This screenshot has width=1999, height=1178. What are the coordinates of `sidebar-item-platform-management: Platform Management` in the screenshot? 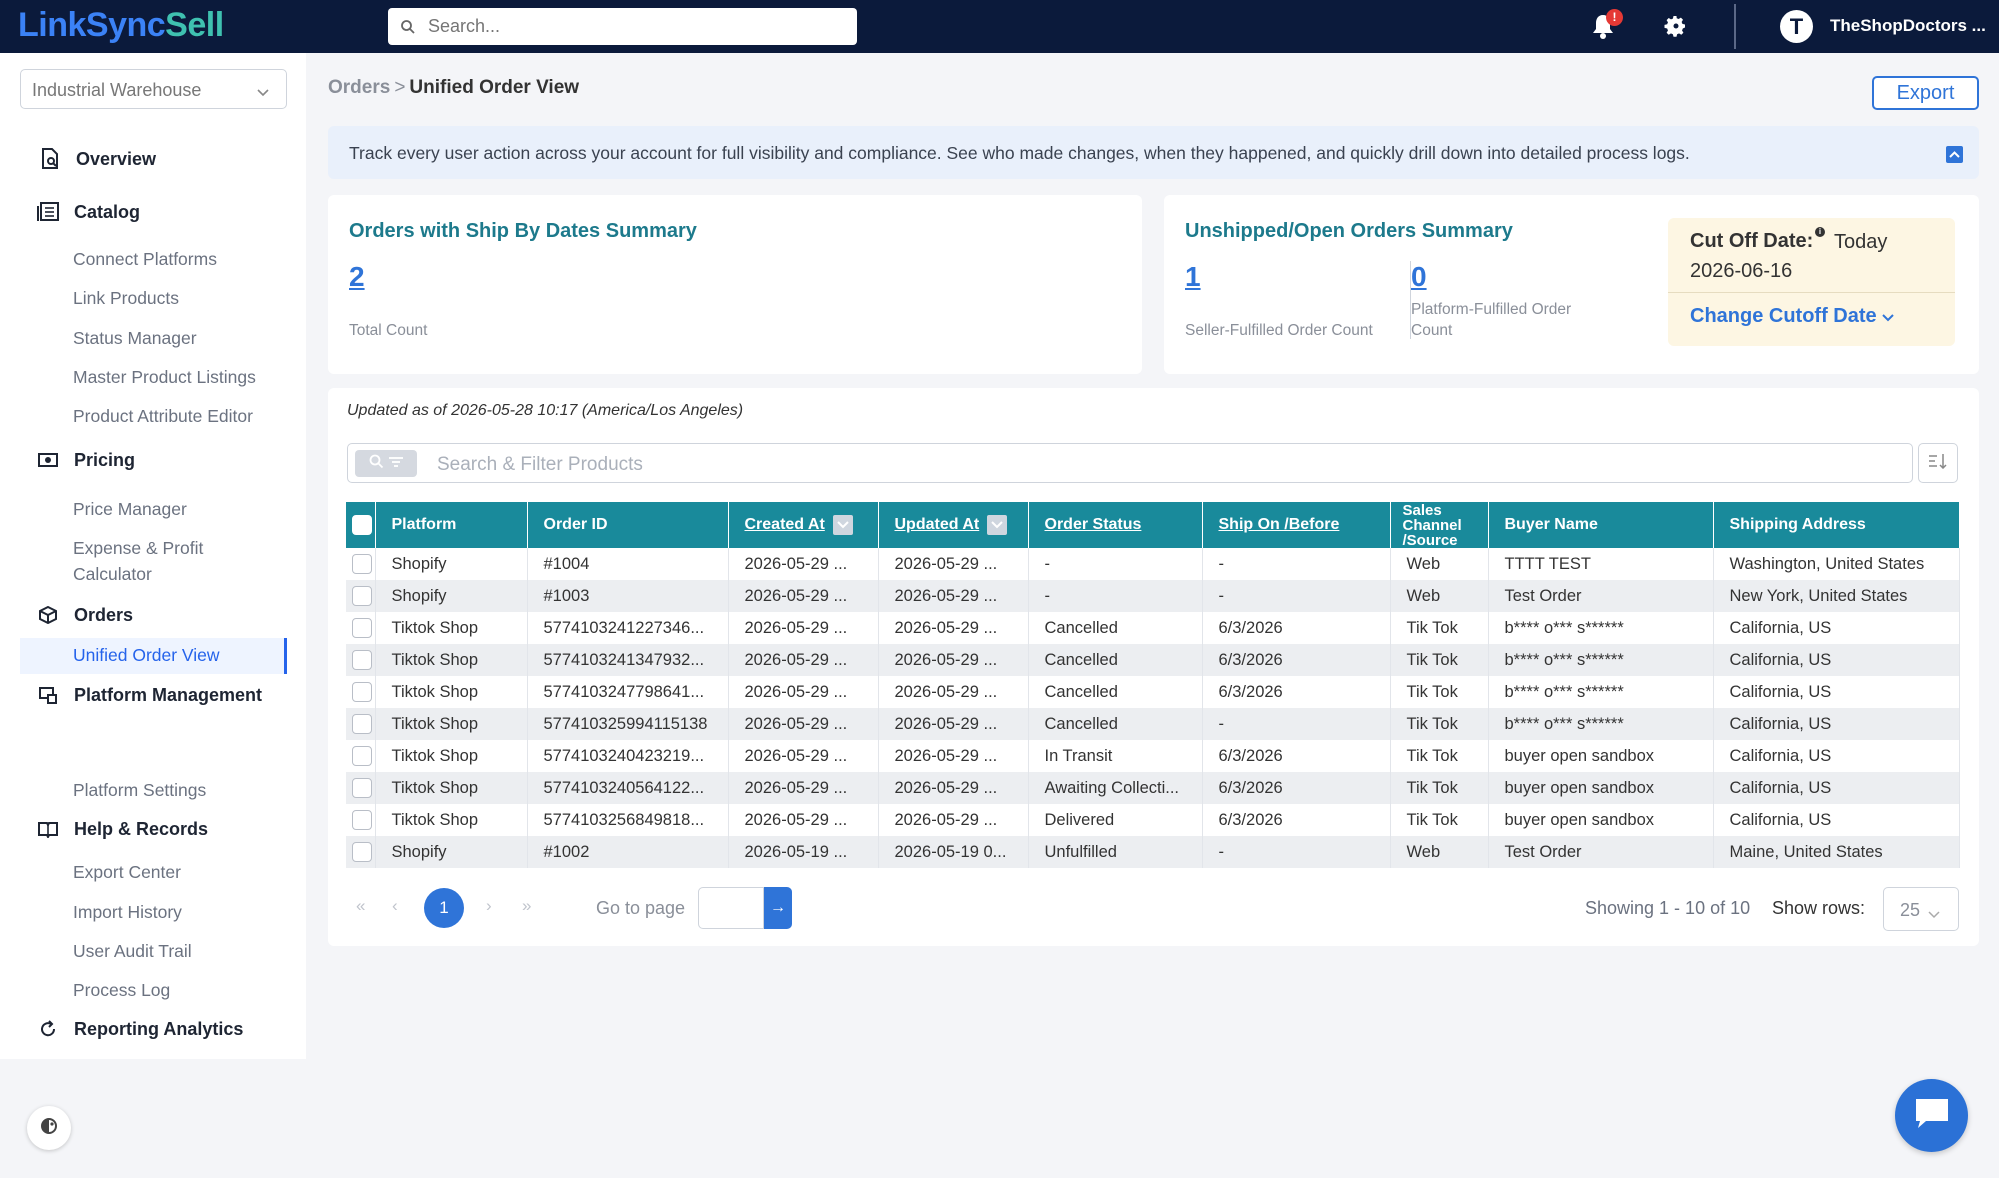 It's located at (149, 695).